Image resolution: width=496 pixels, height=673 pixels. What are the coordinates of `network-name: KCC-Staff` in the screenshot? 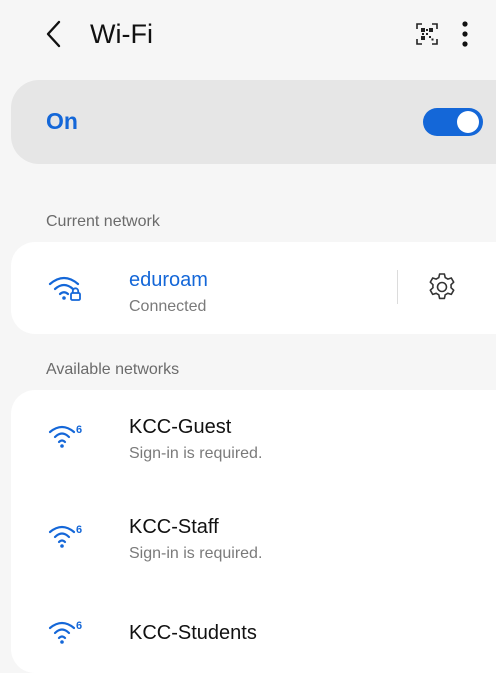 It's located at (174, 527).